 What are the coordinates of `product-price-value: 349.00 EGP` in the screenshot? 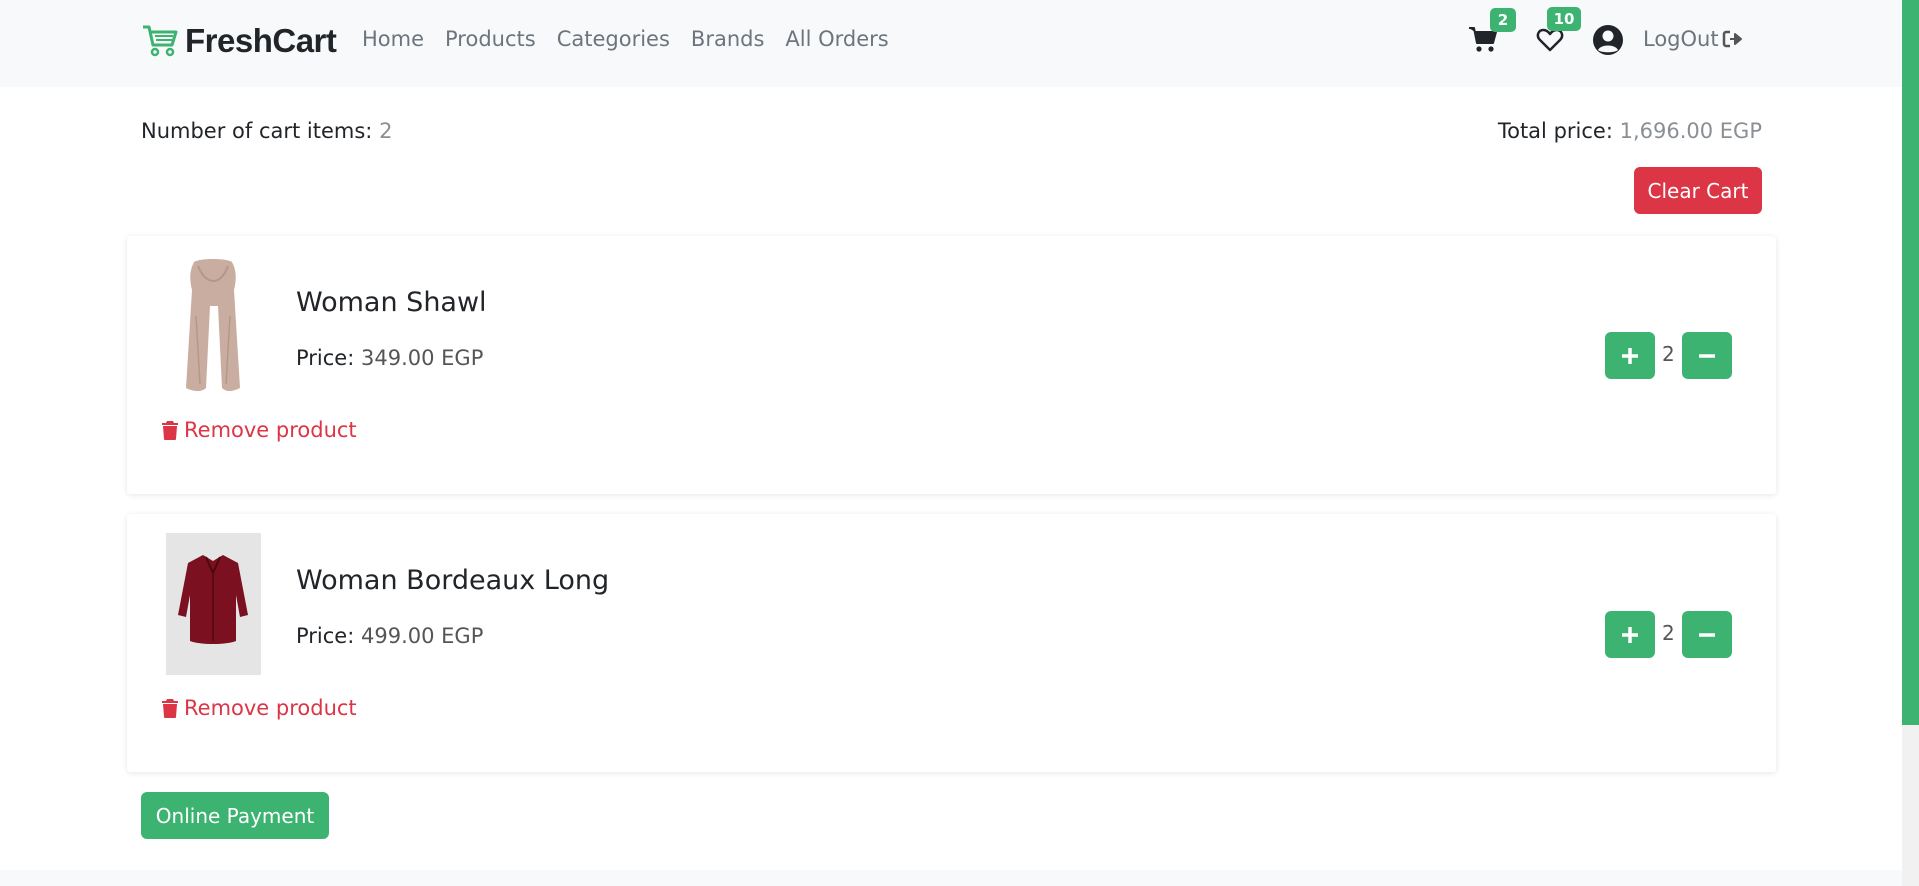 It's located at (422, 358).